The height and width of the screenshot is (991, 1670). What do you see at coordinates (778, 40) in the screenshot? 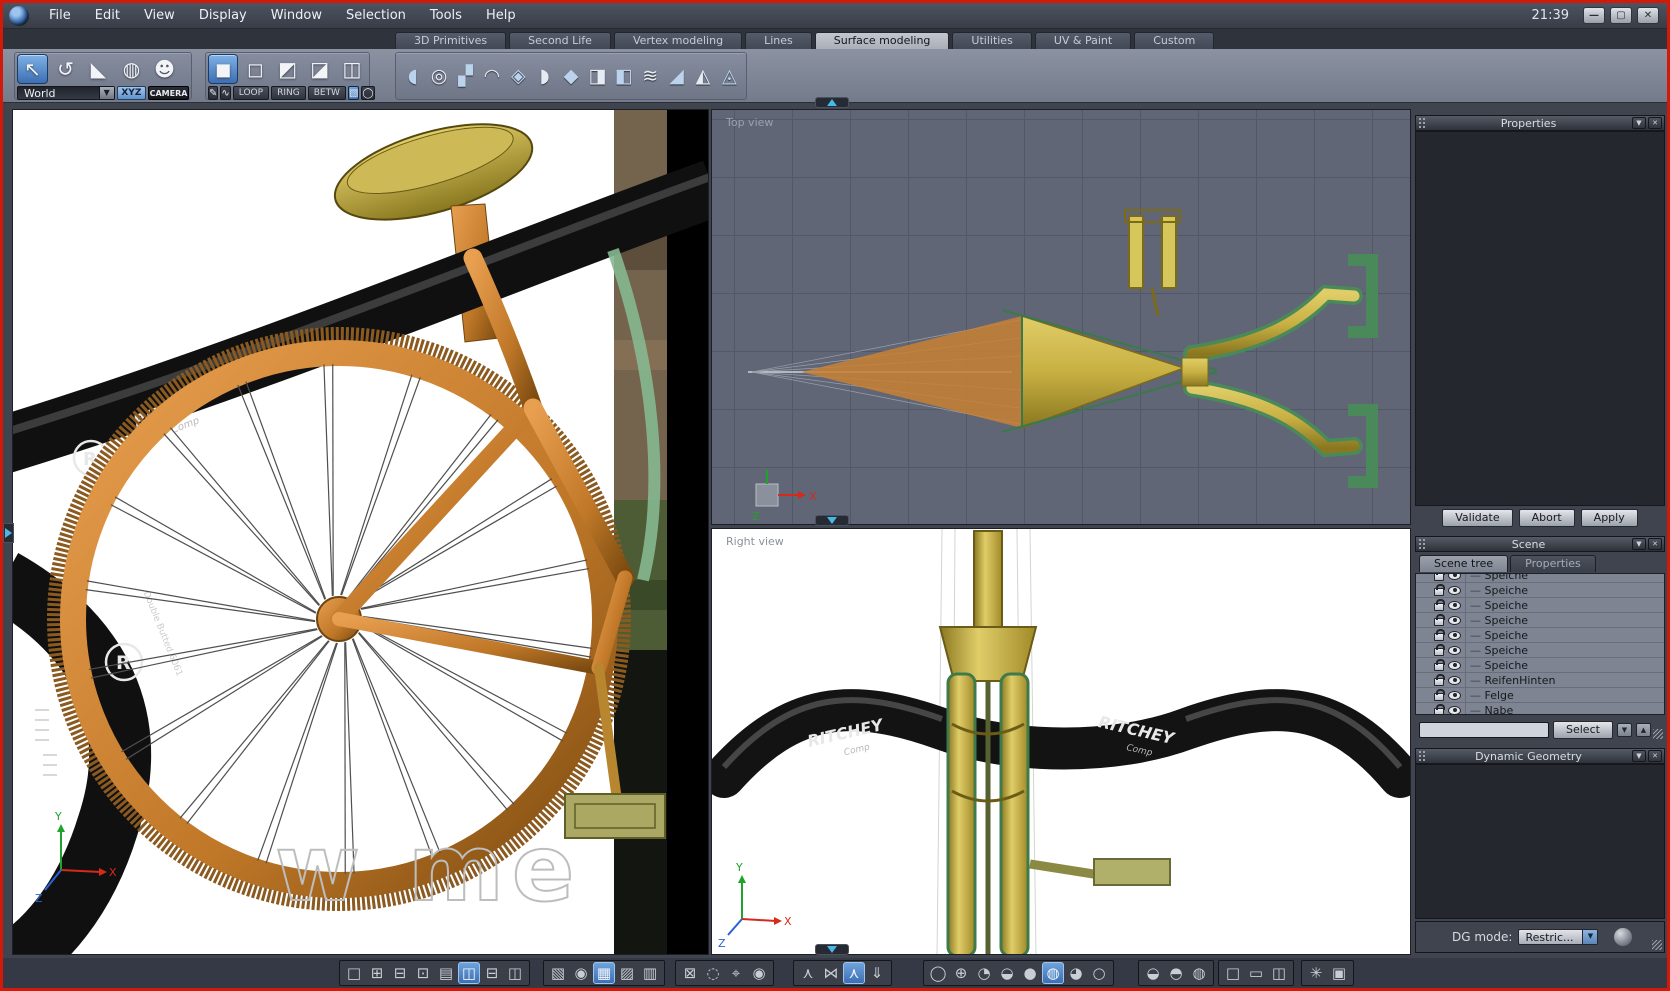
I see `ribbon-tab: Lines` at bounding box center [778, 40].